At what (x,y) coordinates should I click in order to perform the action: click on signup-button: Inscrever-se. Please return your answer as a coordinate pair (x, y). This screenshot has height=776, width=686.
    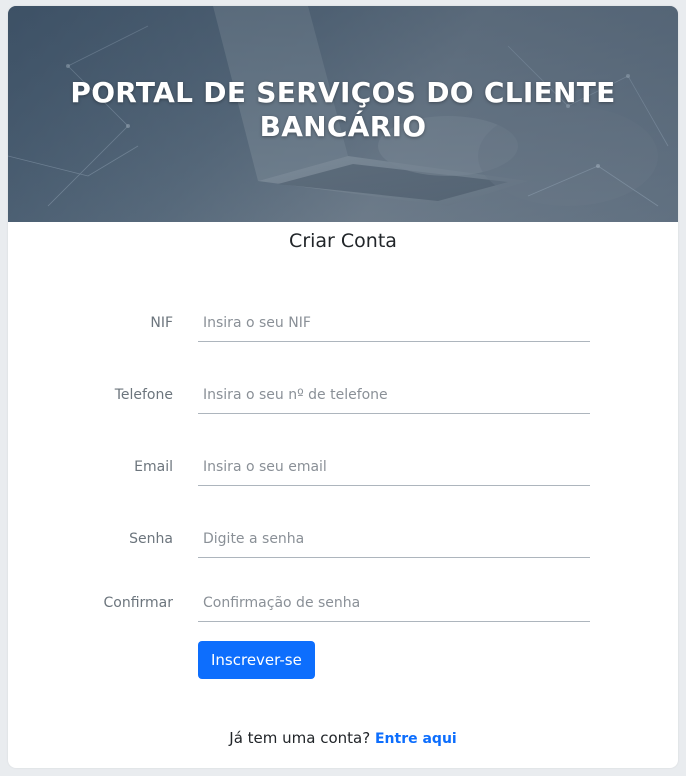
    Looking at the image, I should click on (256, 660).